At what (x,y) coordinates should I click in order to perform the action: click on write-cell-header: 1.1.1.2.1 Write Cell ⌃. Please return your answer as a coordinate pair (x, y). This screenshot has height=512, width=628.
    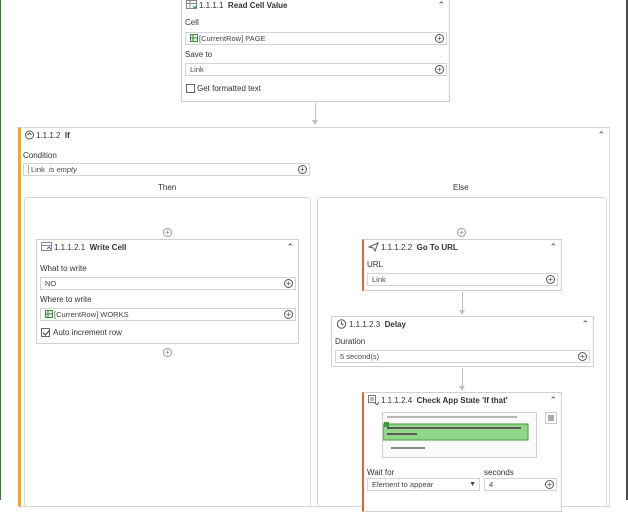
    Looking at the image, I should click on (167, 247).